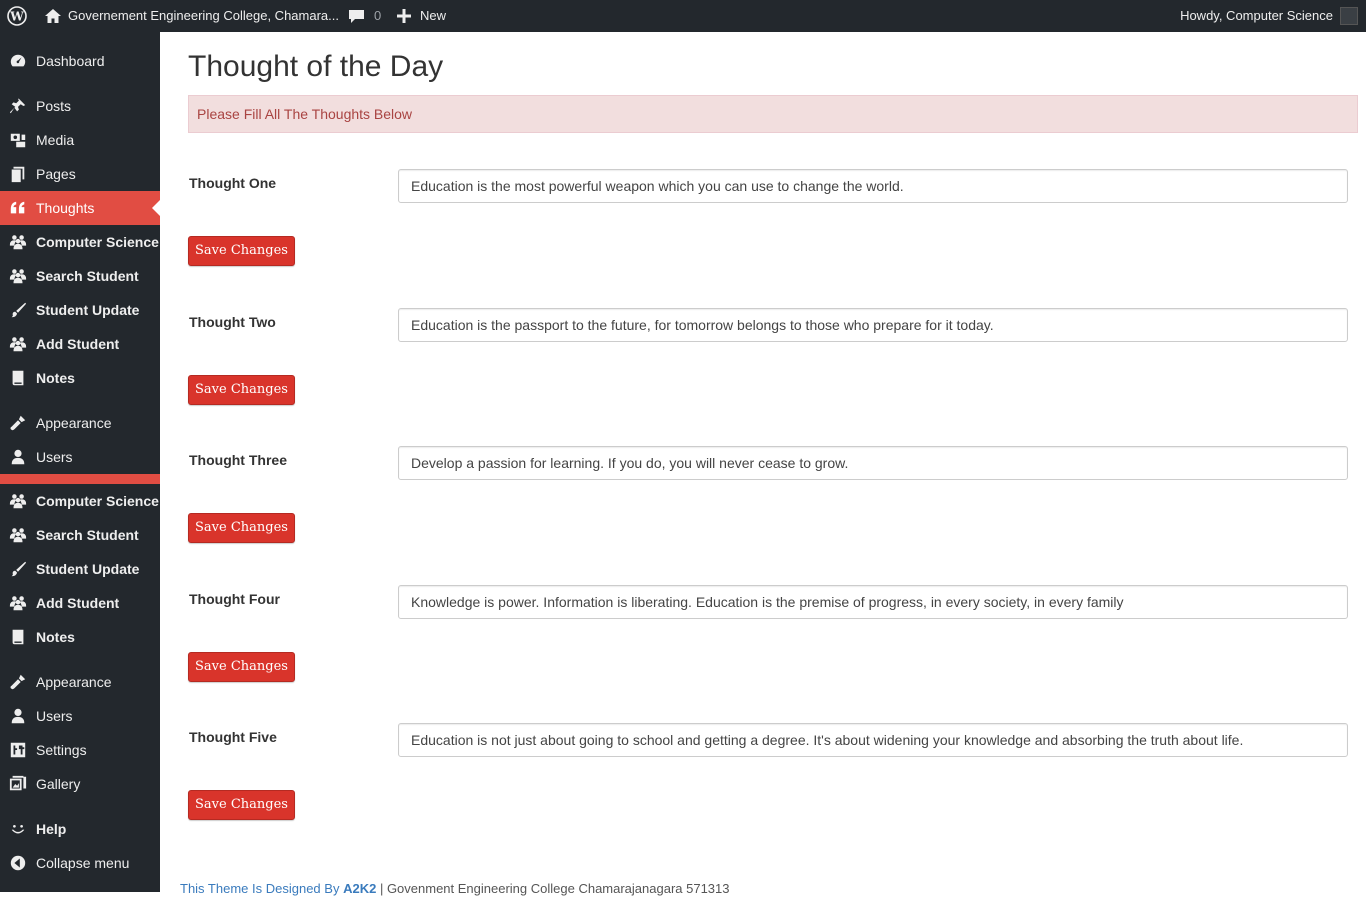 This screenshot has width=1366, height=909. What do you see at coordinates (65, 208) in the screenshot?
I see `sidebar-item-label: Thoughts` at bounding box center [65, 208].